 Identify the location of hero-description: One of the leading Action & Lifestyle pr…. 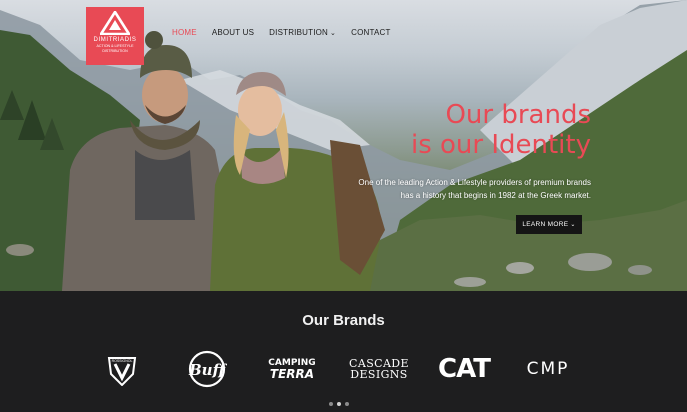
(474, 189).